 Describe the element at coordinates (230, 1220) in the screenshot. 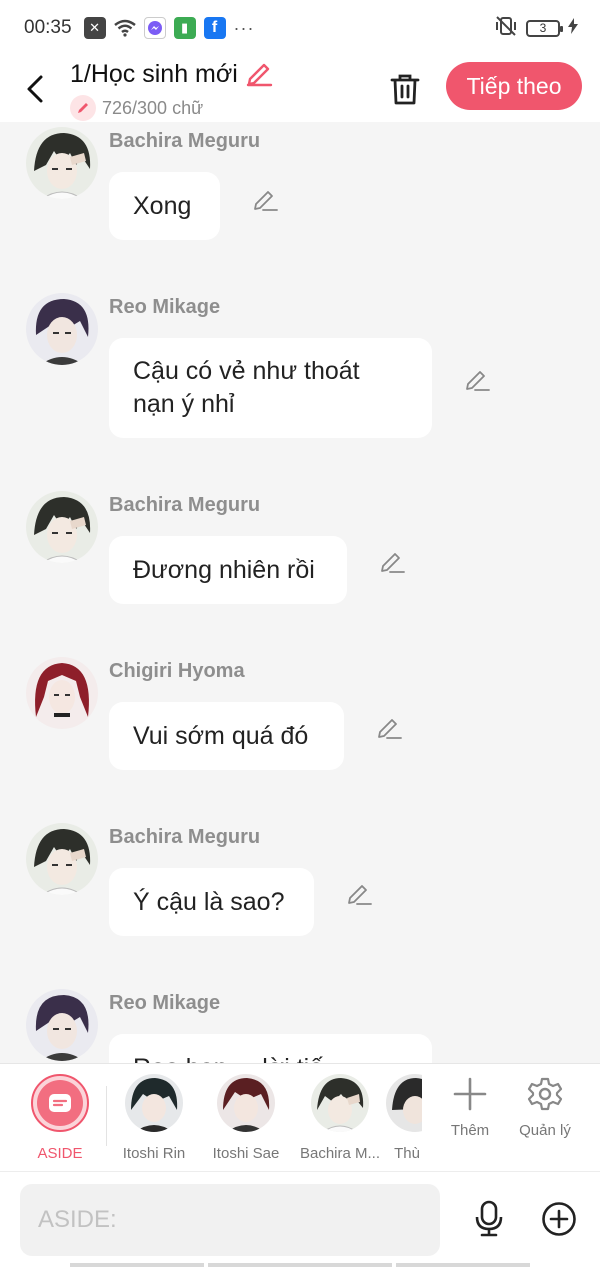

I see `dialogue-input` at that location.